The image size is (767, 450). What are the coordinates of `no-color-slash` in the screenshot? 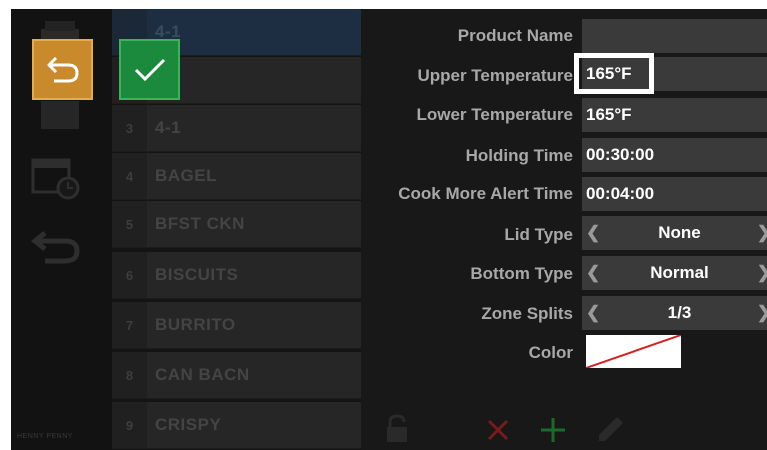 It's located at (633, 351).